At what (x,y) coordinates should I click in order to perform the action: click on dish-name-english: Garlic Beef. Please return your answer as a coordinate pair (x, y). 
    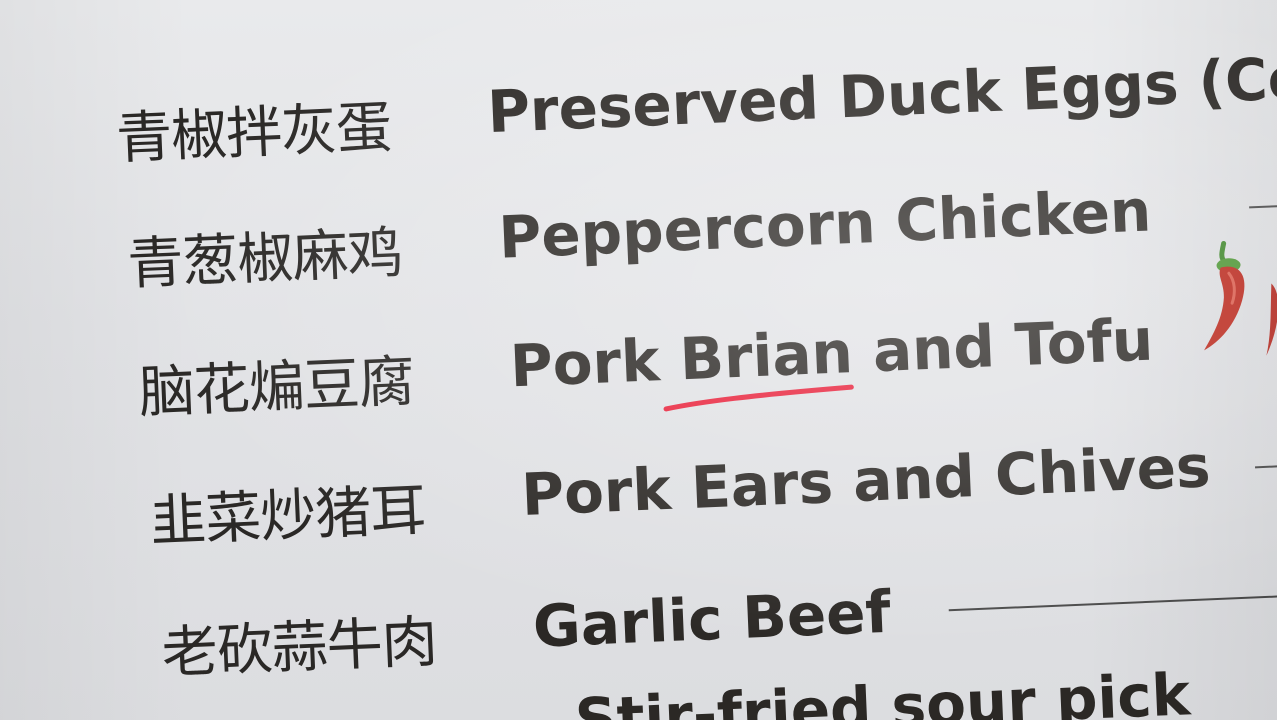
    Looking at the image, I should click on (711, 619).